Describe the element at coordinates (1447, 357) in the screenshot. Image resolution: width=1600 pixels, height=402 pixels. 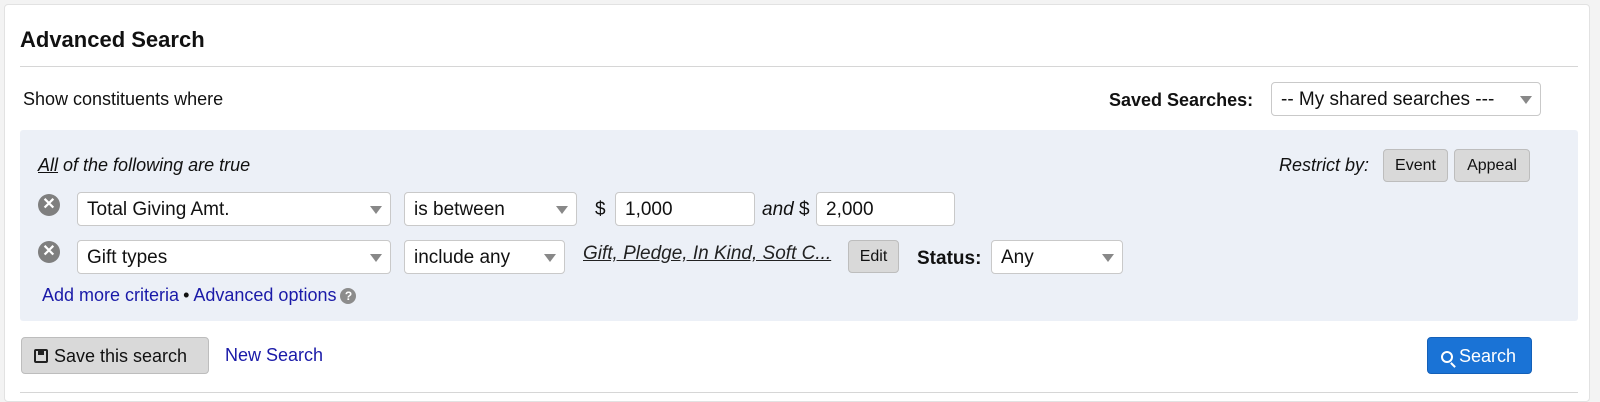
I see `search-icon` at that location.